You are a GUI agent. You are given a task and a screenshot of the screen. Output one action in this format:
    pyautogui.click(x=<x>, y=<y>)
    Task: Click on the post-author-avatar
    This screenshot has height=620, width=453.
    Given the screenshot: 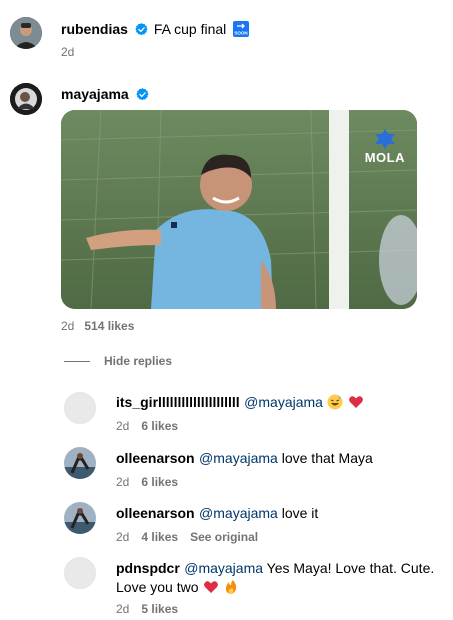 What is the action you would take?
    pyautogui.click(x=26, y=33)
    